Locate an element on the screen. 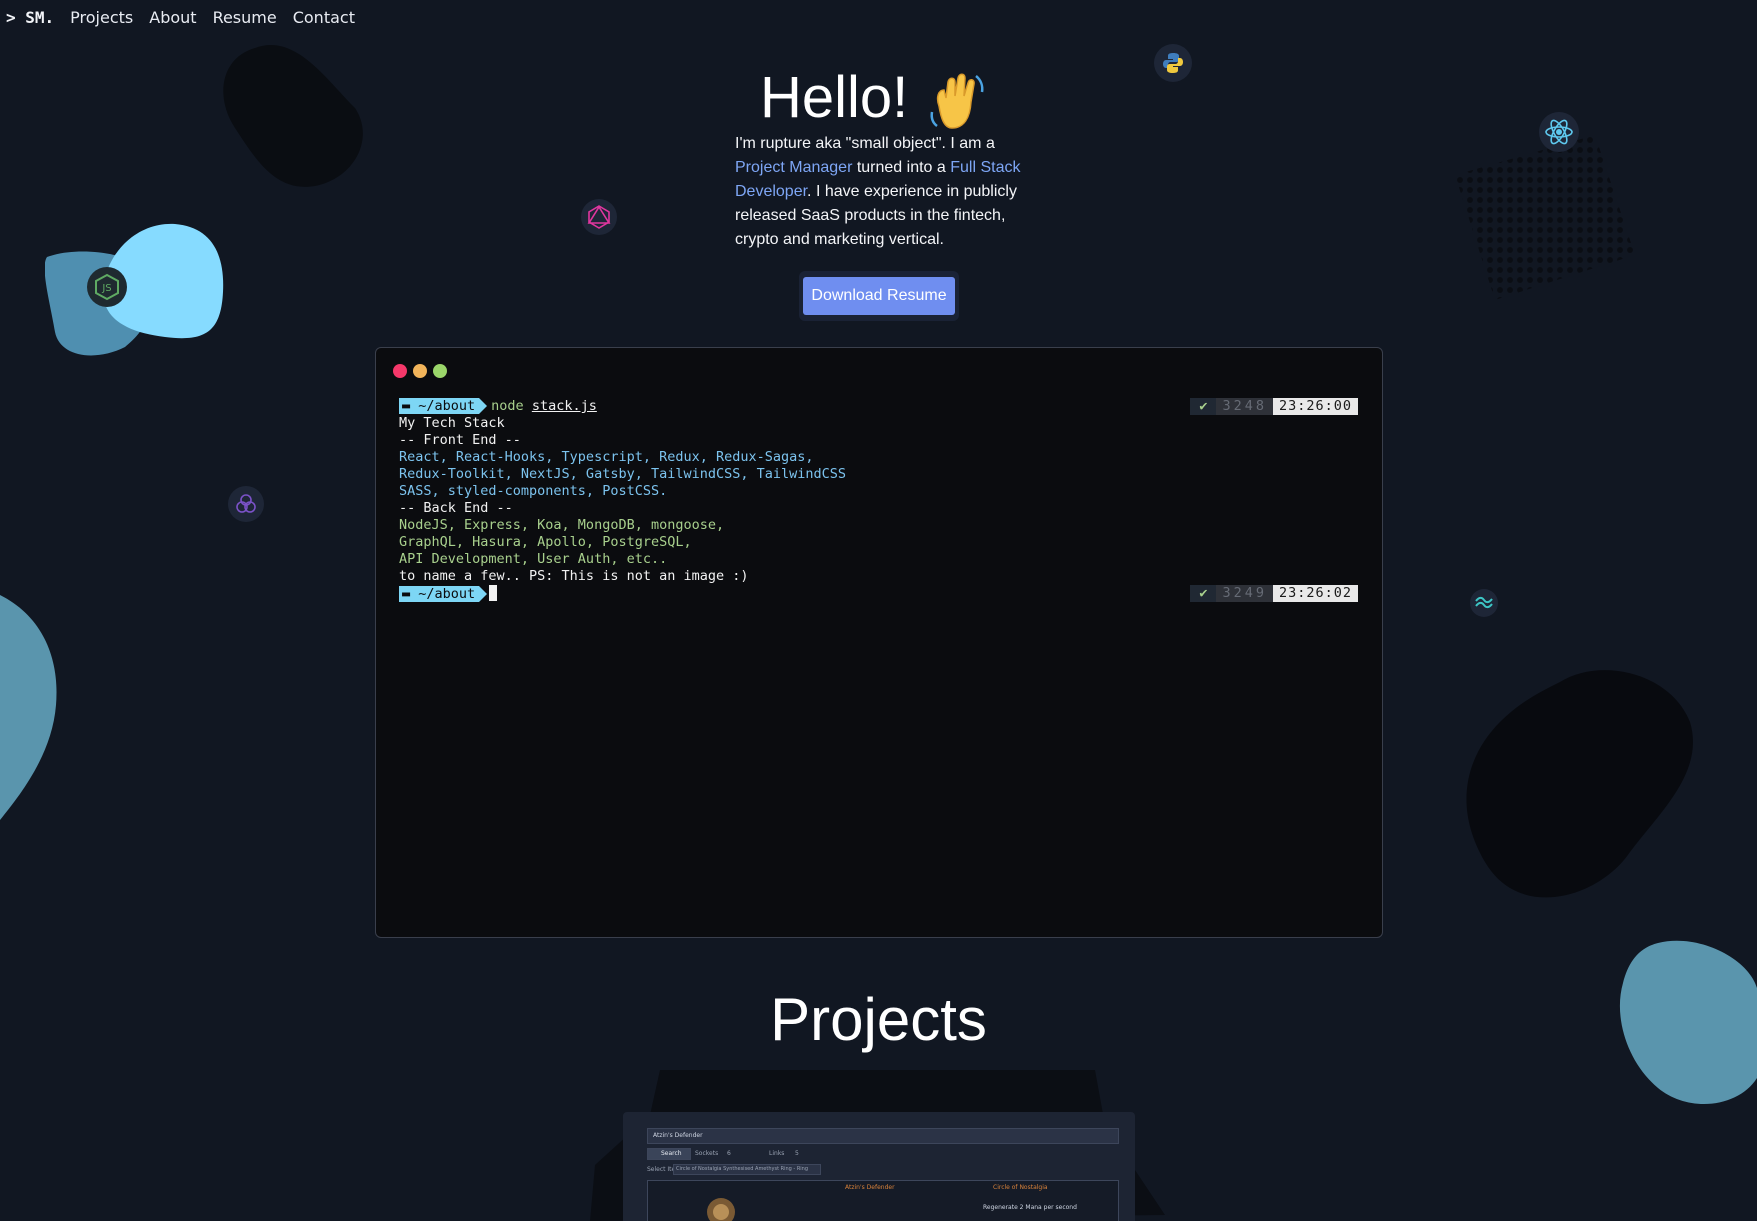 The height and width of the screenshot is (1221, 1757). nav-link-projects: Projects is located at coordinates (101, 17).